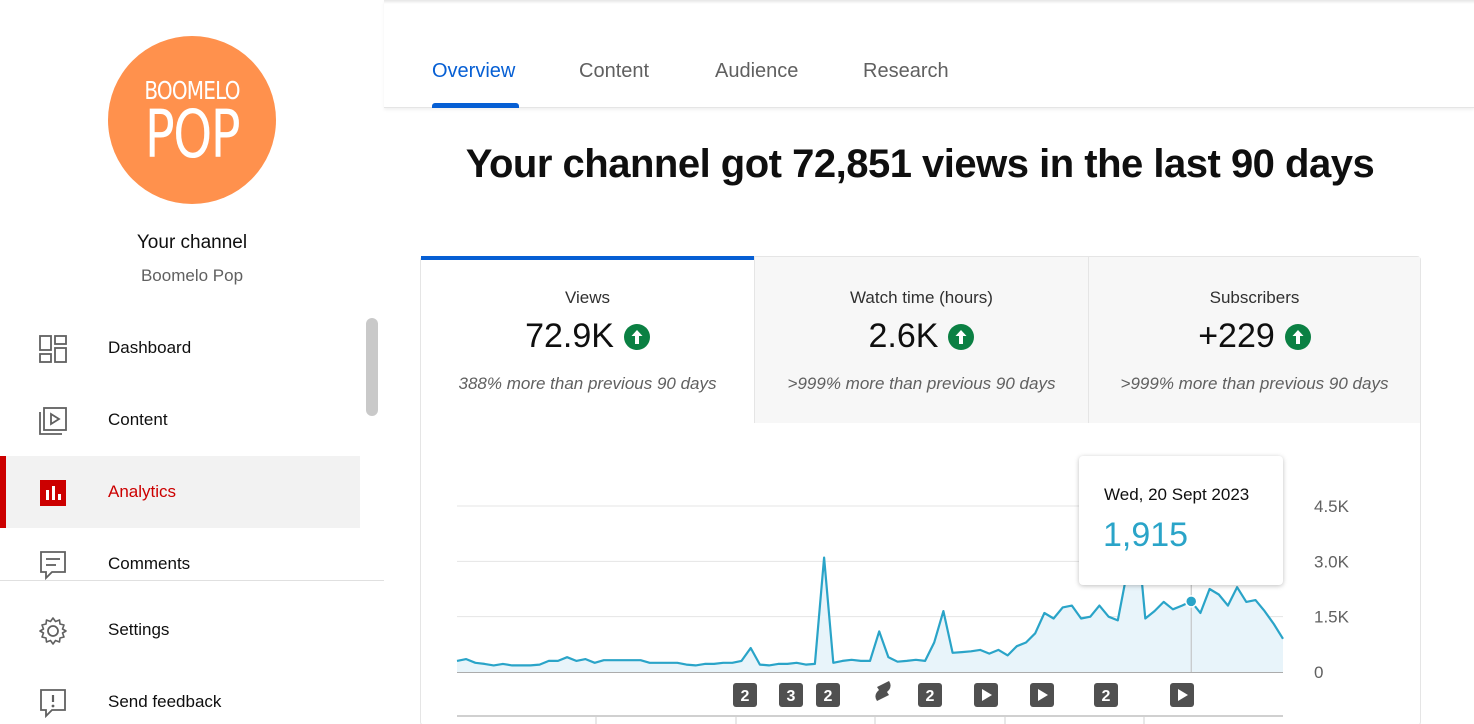 This screenshot has width=1474, height=724. I want to click on sidebar-item-comments: Comments, so click(180, 564).